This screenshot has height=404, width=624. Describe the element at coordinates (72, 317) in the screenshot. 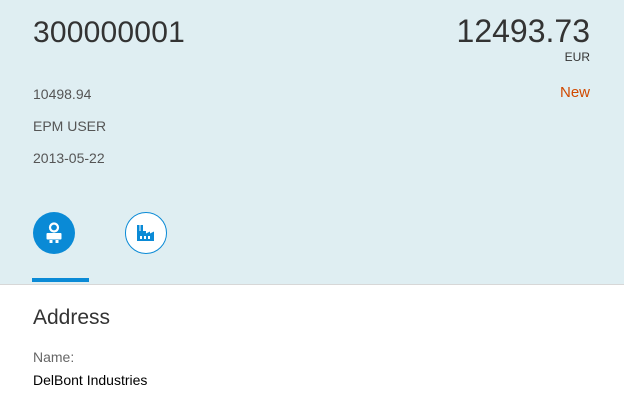

I see `section-title: Address` at that location.